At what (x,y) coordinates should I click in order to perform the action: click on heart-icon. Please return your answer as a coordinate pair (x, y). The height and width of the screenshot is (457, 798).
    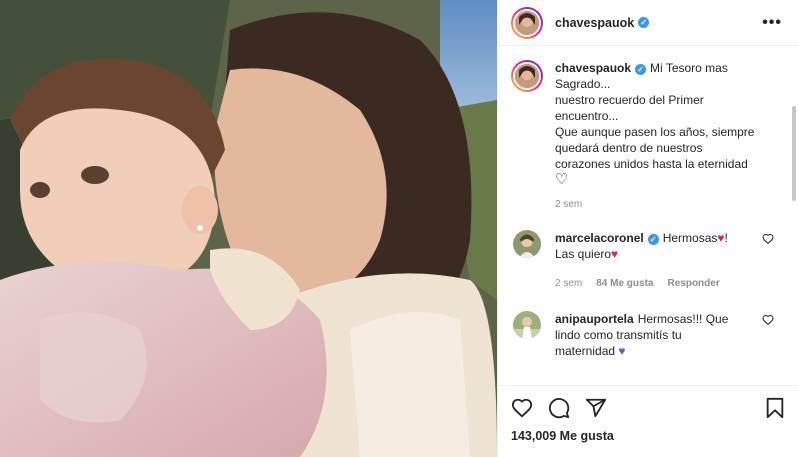
    Looking at the image, I should click on (522, 408).